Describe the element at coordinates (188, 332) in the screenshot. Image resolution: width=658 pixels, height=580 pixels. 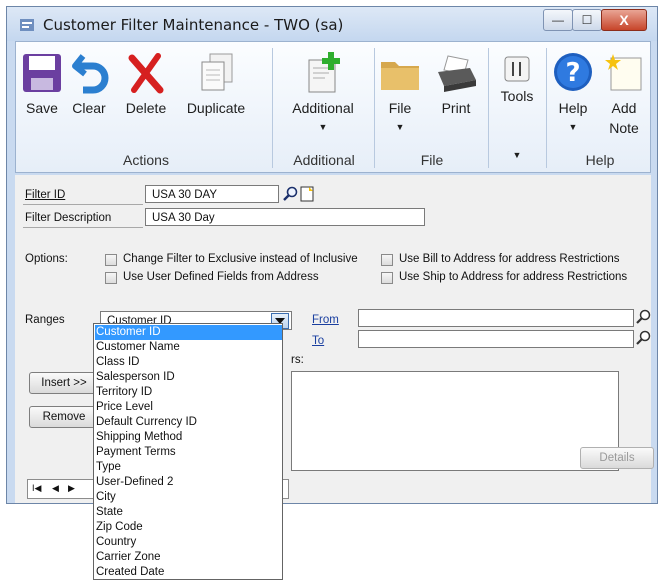
I see `dropdown-option: Customer ID` at that location.